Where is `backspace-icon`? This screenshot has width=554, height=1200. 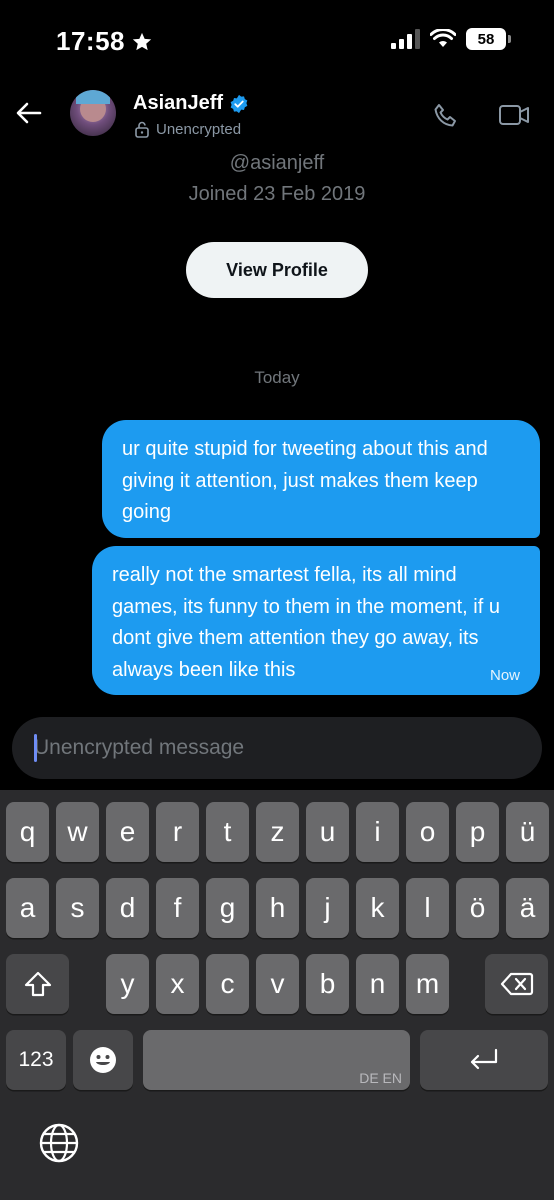
backspace-icon is located at coordinates (516, 984).